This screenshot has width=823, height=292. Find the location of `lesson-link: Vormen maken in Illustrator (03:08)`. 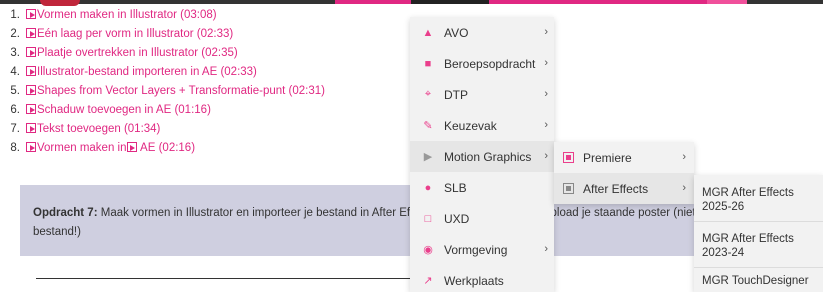

lesson-link: Vormen maken in Illustrator (03:08) is located at coordinates (127, 15).